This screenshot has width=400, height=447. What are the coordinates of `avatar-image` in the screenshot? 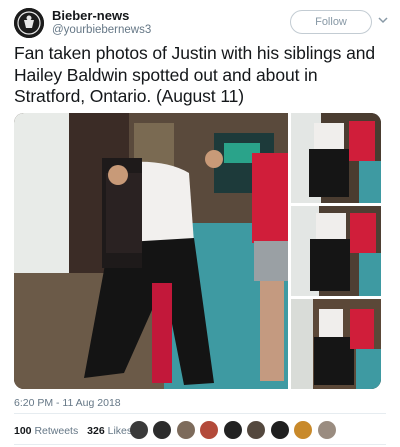 It's located at (29, 23).